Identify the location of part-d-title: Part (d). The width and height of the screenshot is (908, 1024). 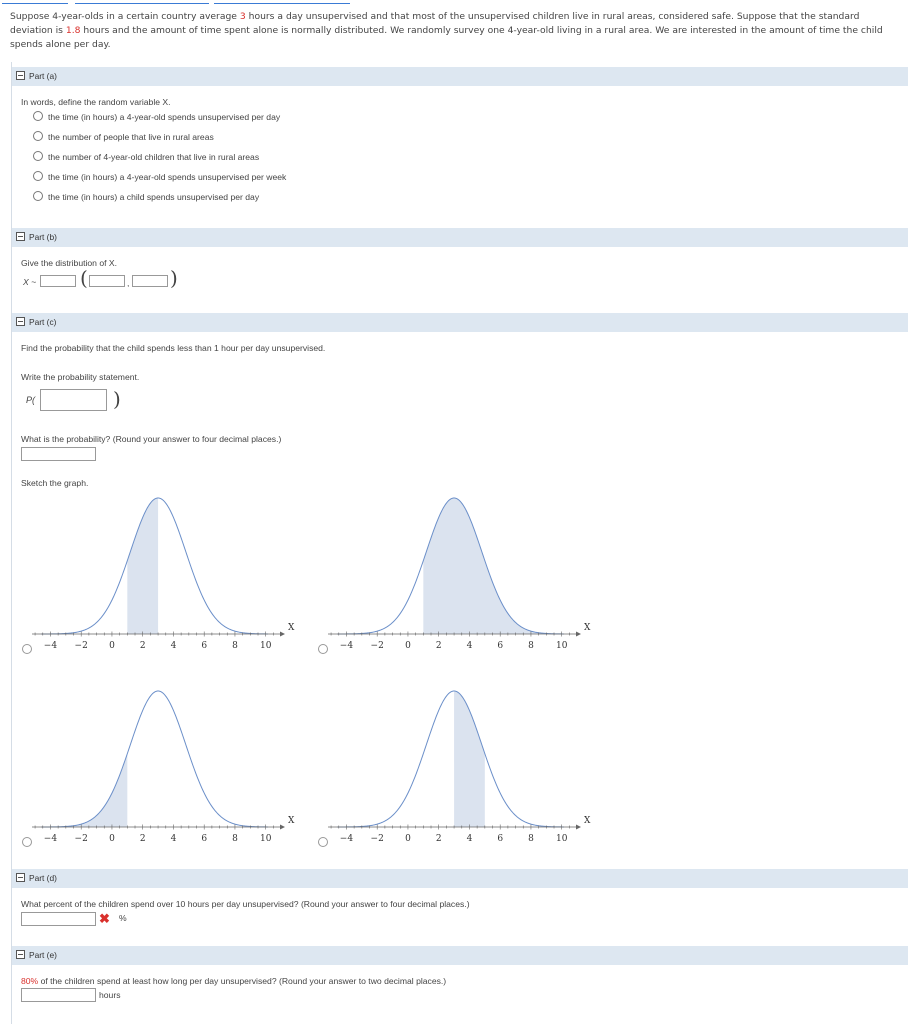
(43, 878).